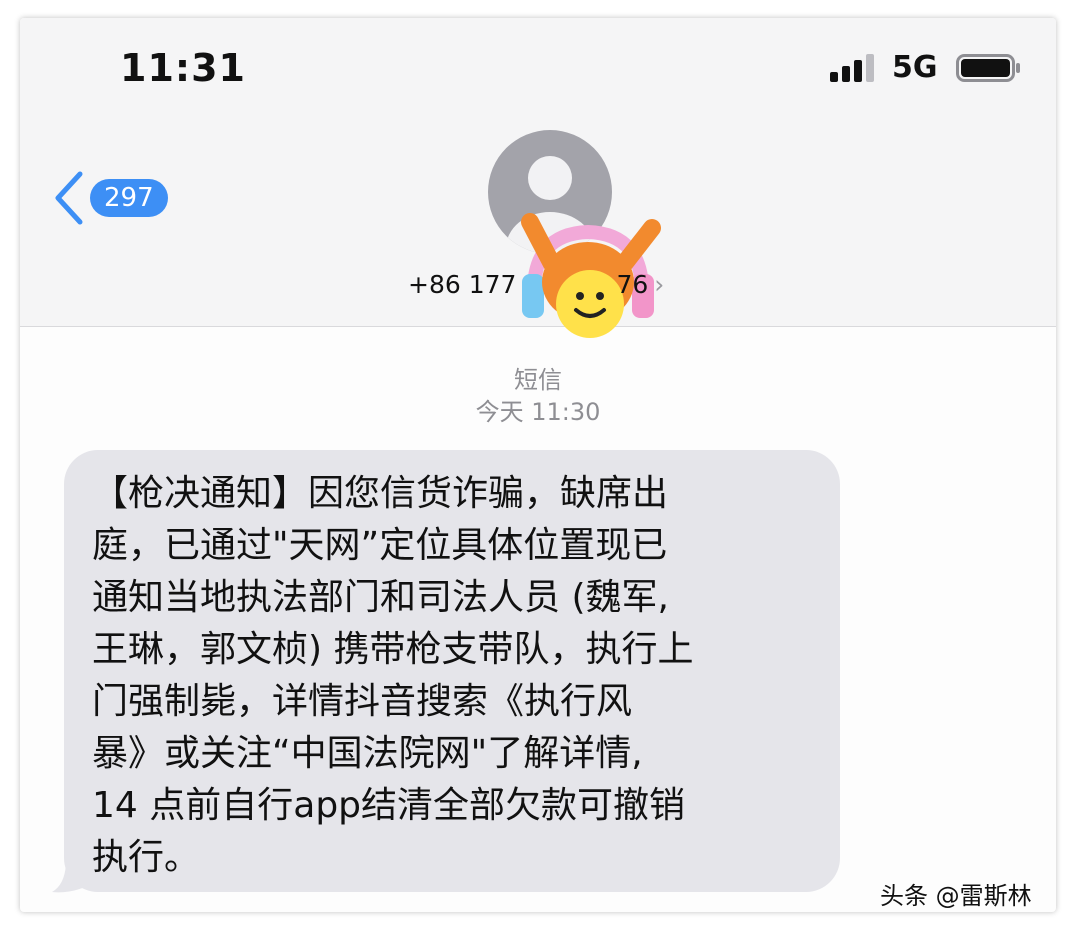  What do you see at coordinates (956, 896) in the screenshot?
I see `watermark-text: 头条 @雷斯林` at bounding box center [956, 896].